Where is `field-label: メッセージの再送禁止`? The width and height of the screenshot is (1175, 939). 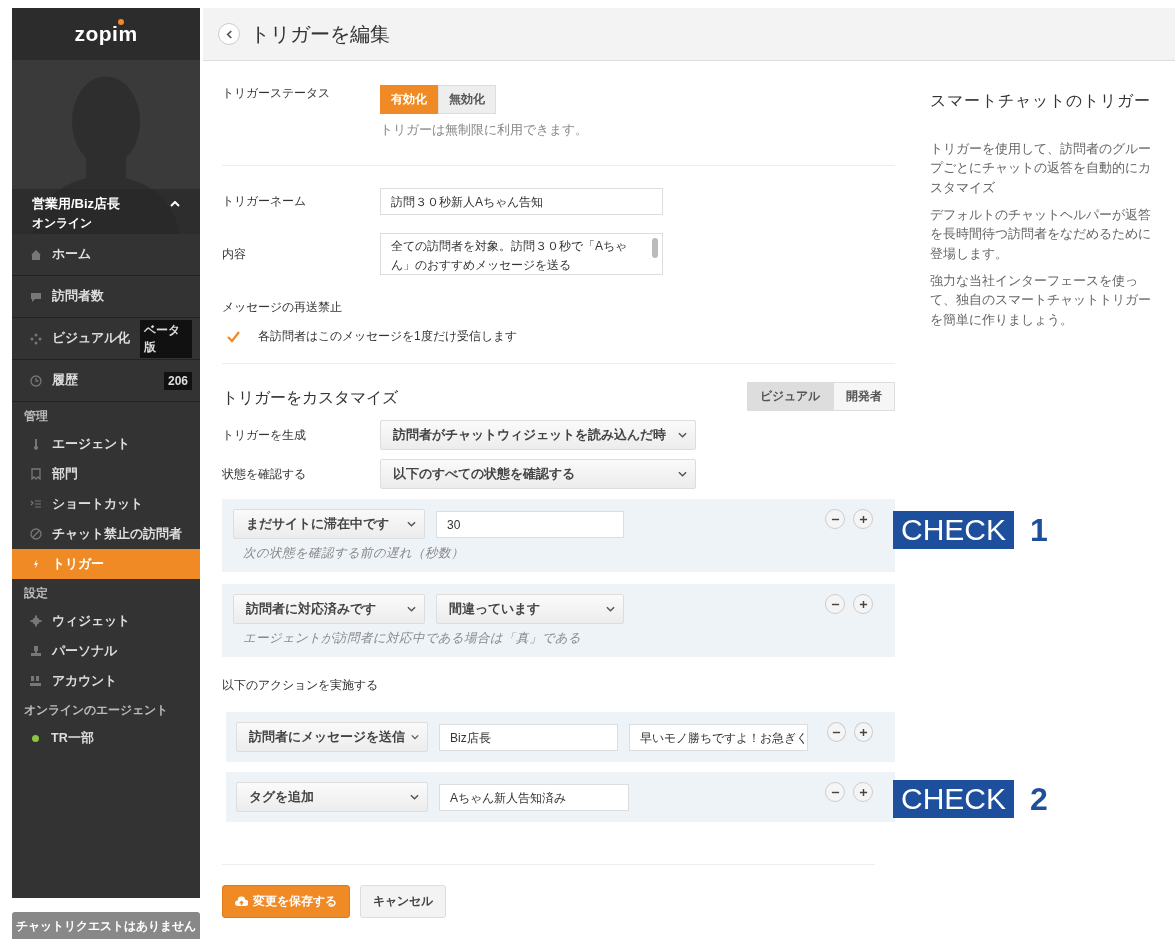 field-label: メッセージの再送禁止 is located at coordinates (282, 307).